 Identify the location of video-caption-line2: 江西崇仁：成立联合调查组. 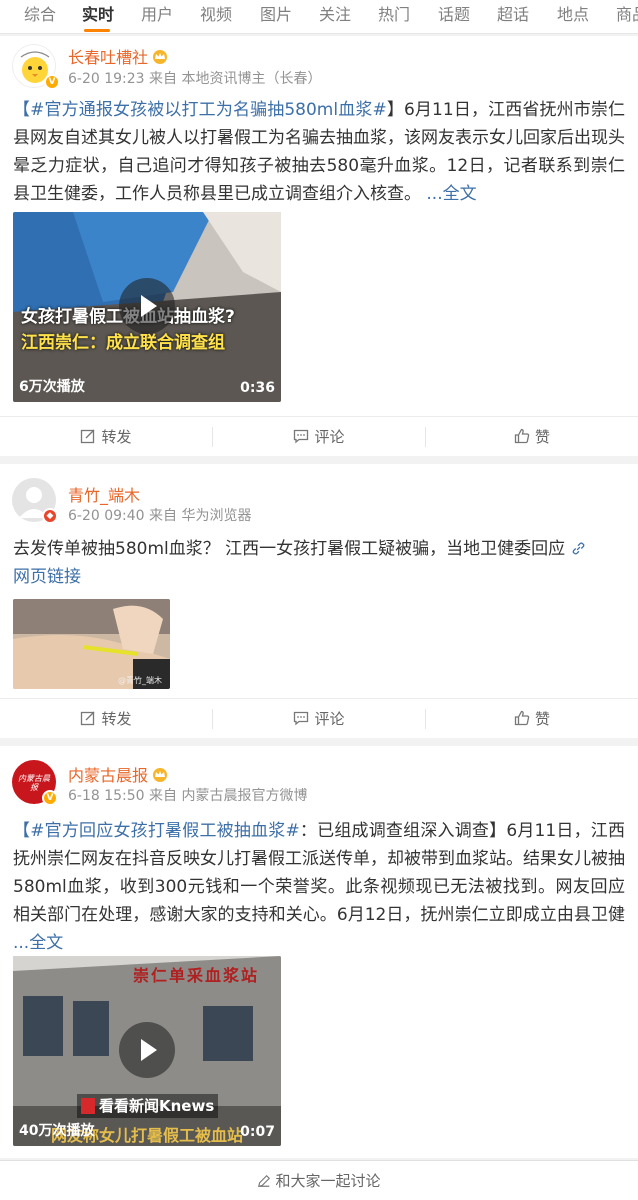
(123, 343).